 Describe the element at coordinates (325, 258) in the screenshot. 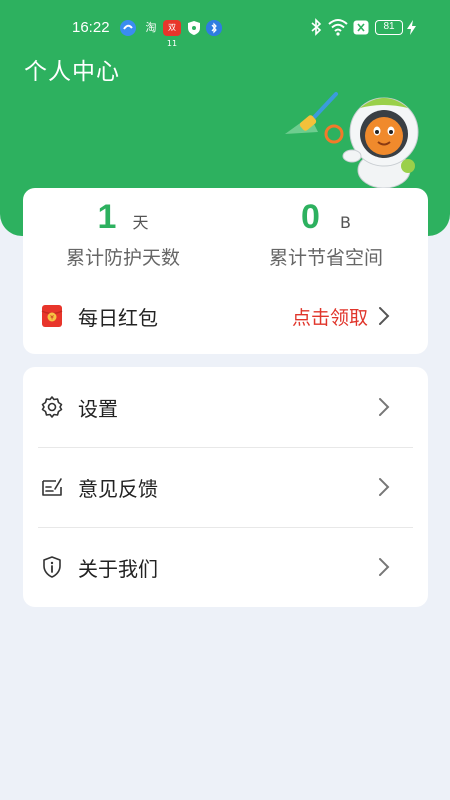

I see `saved-space-label: 累计节省空间` at that location.